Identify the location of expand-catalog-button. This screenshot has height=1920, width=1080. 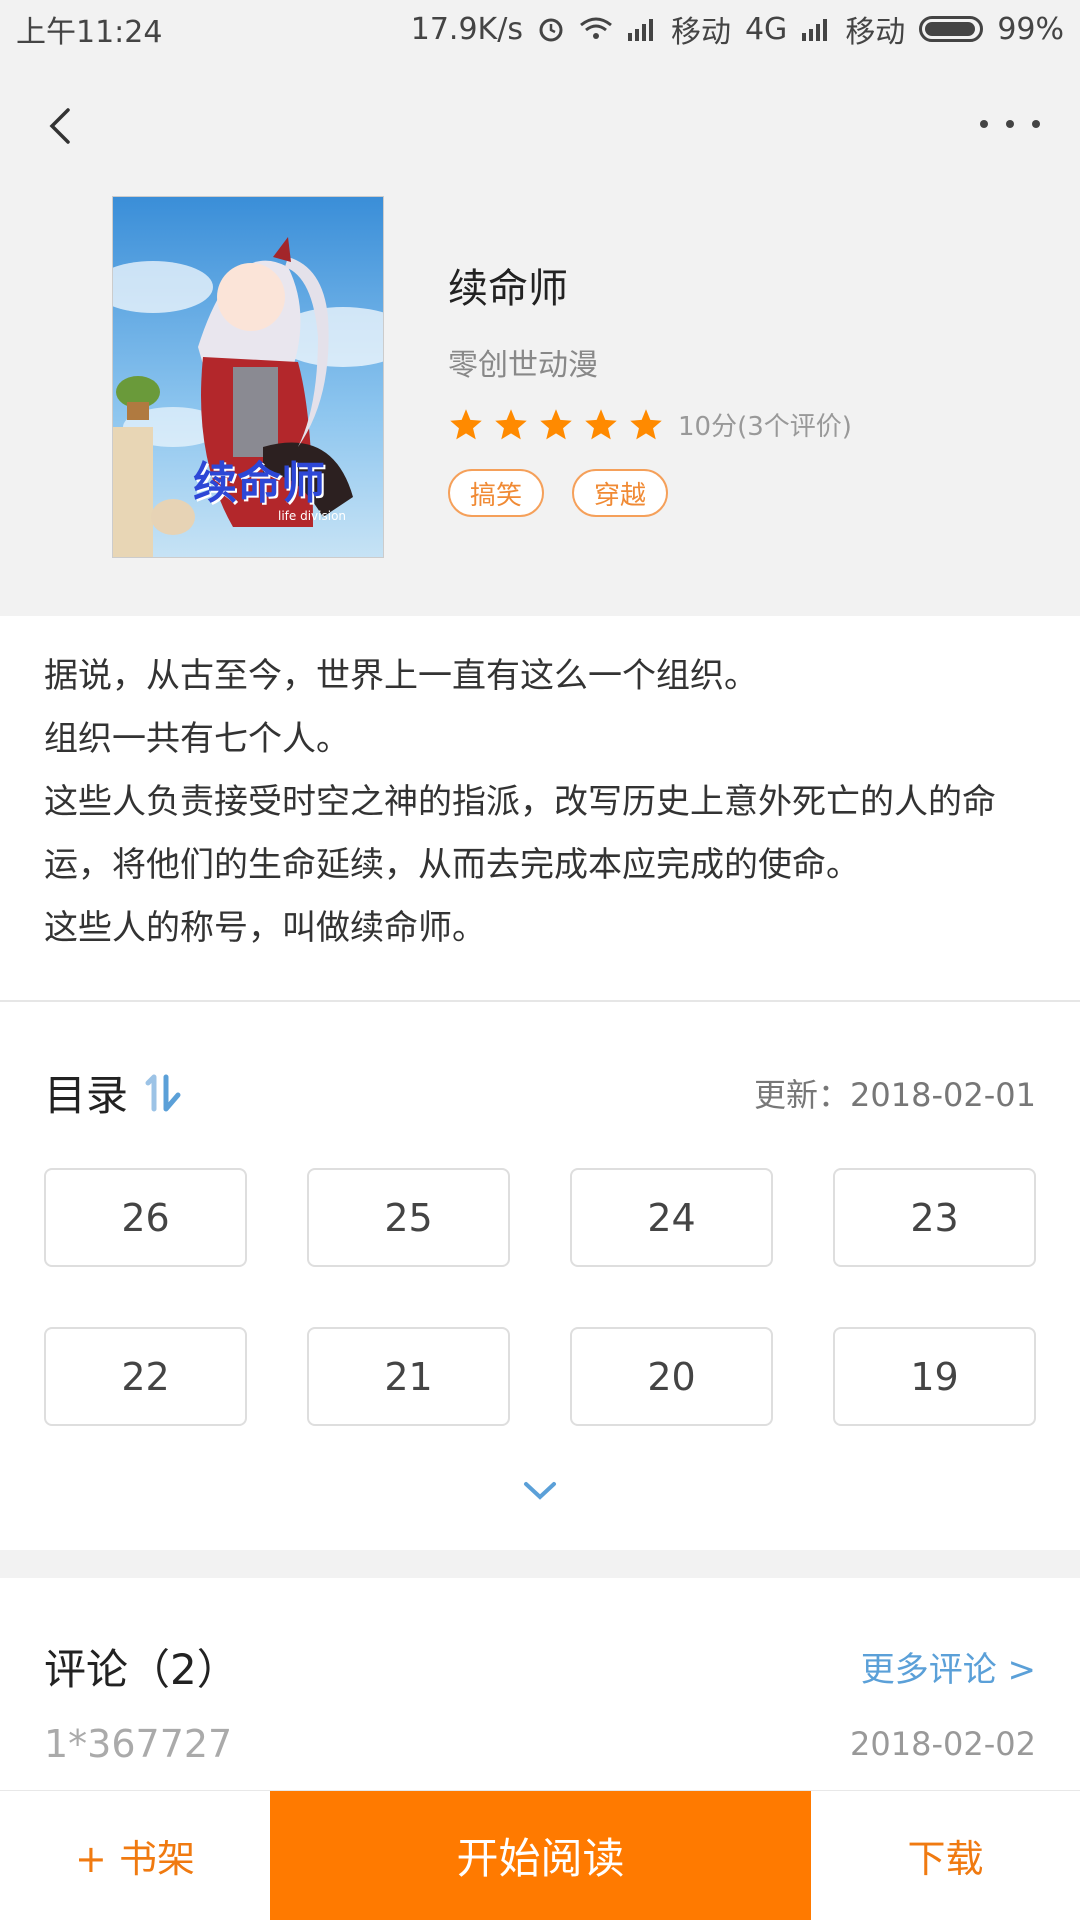
(540, 1491).